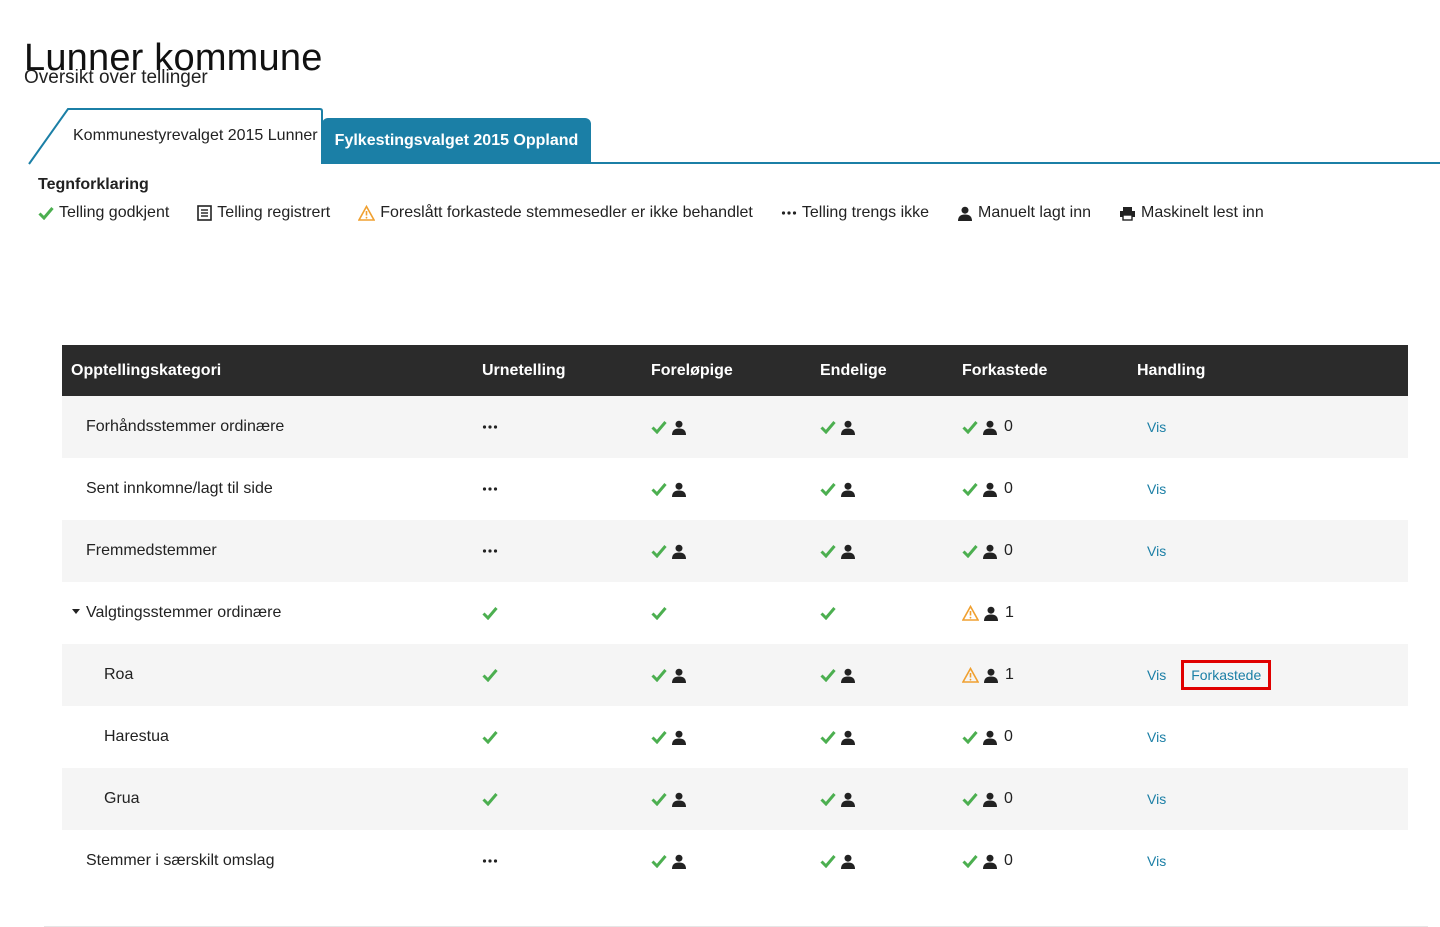  What do you see at coordinates (1171, 370) in the screenshot?
I see `column-header: Handling` at bounding box center [1171, 370].